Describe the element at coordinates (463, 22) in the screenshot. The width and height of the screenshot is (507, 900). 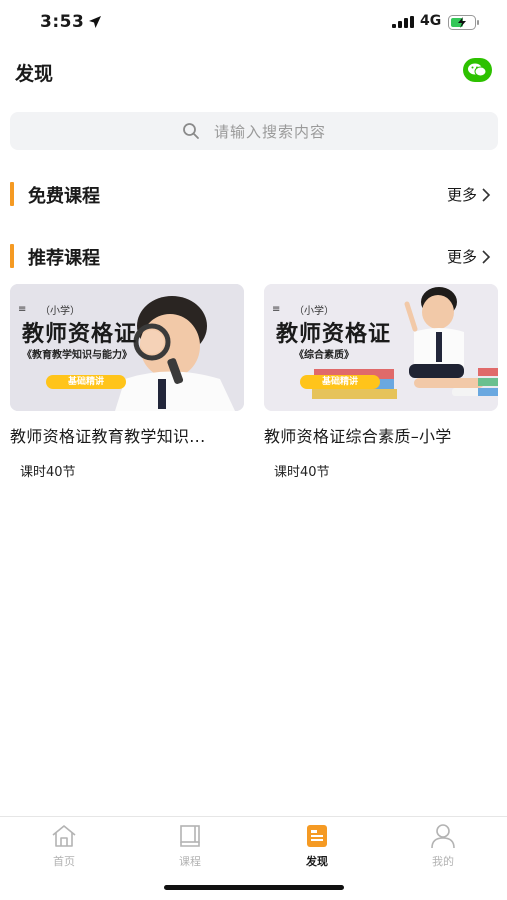
I see `battery-charging-icon` at that location.